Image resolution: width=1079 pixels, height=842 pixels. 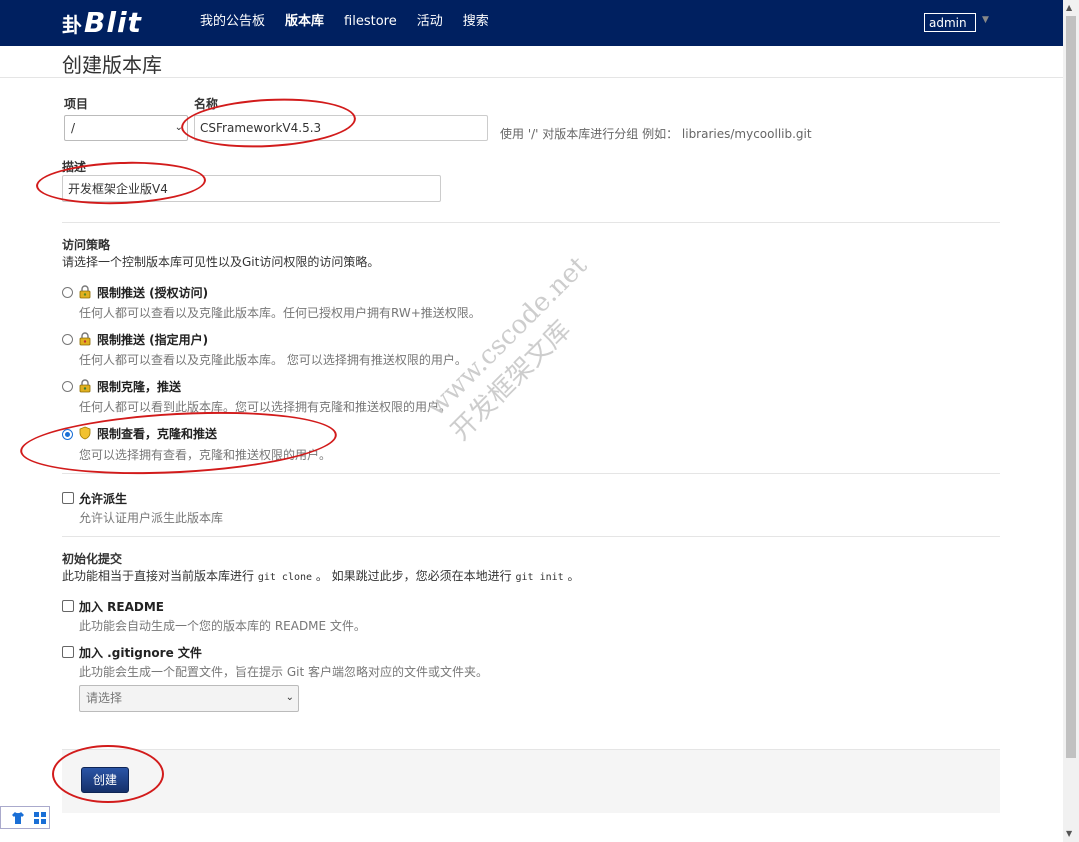 What do you see at coordinates (1069, 833) in the screenshot?
I see `scroll-down-icon: ▼` at bounding box center [1069, 833].